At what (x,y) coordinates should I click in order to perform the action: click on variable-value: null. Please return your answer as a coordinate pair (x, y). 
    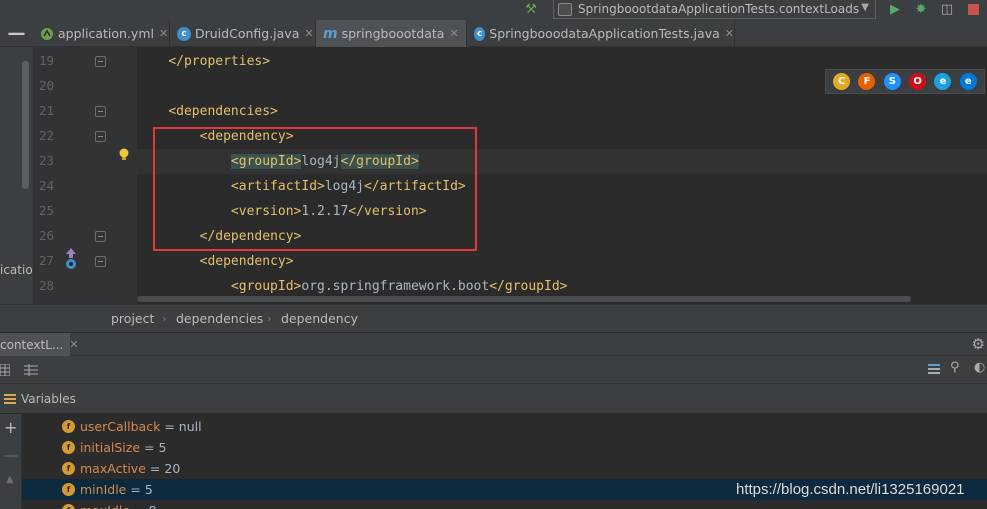
    Looking at the image, I should click on (190, 426).